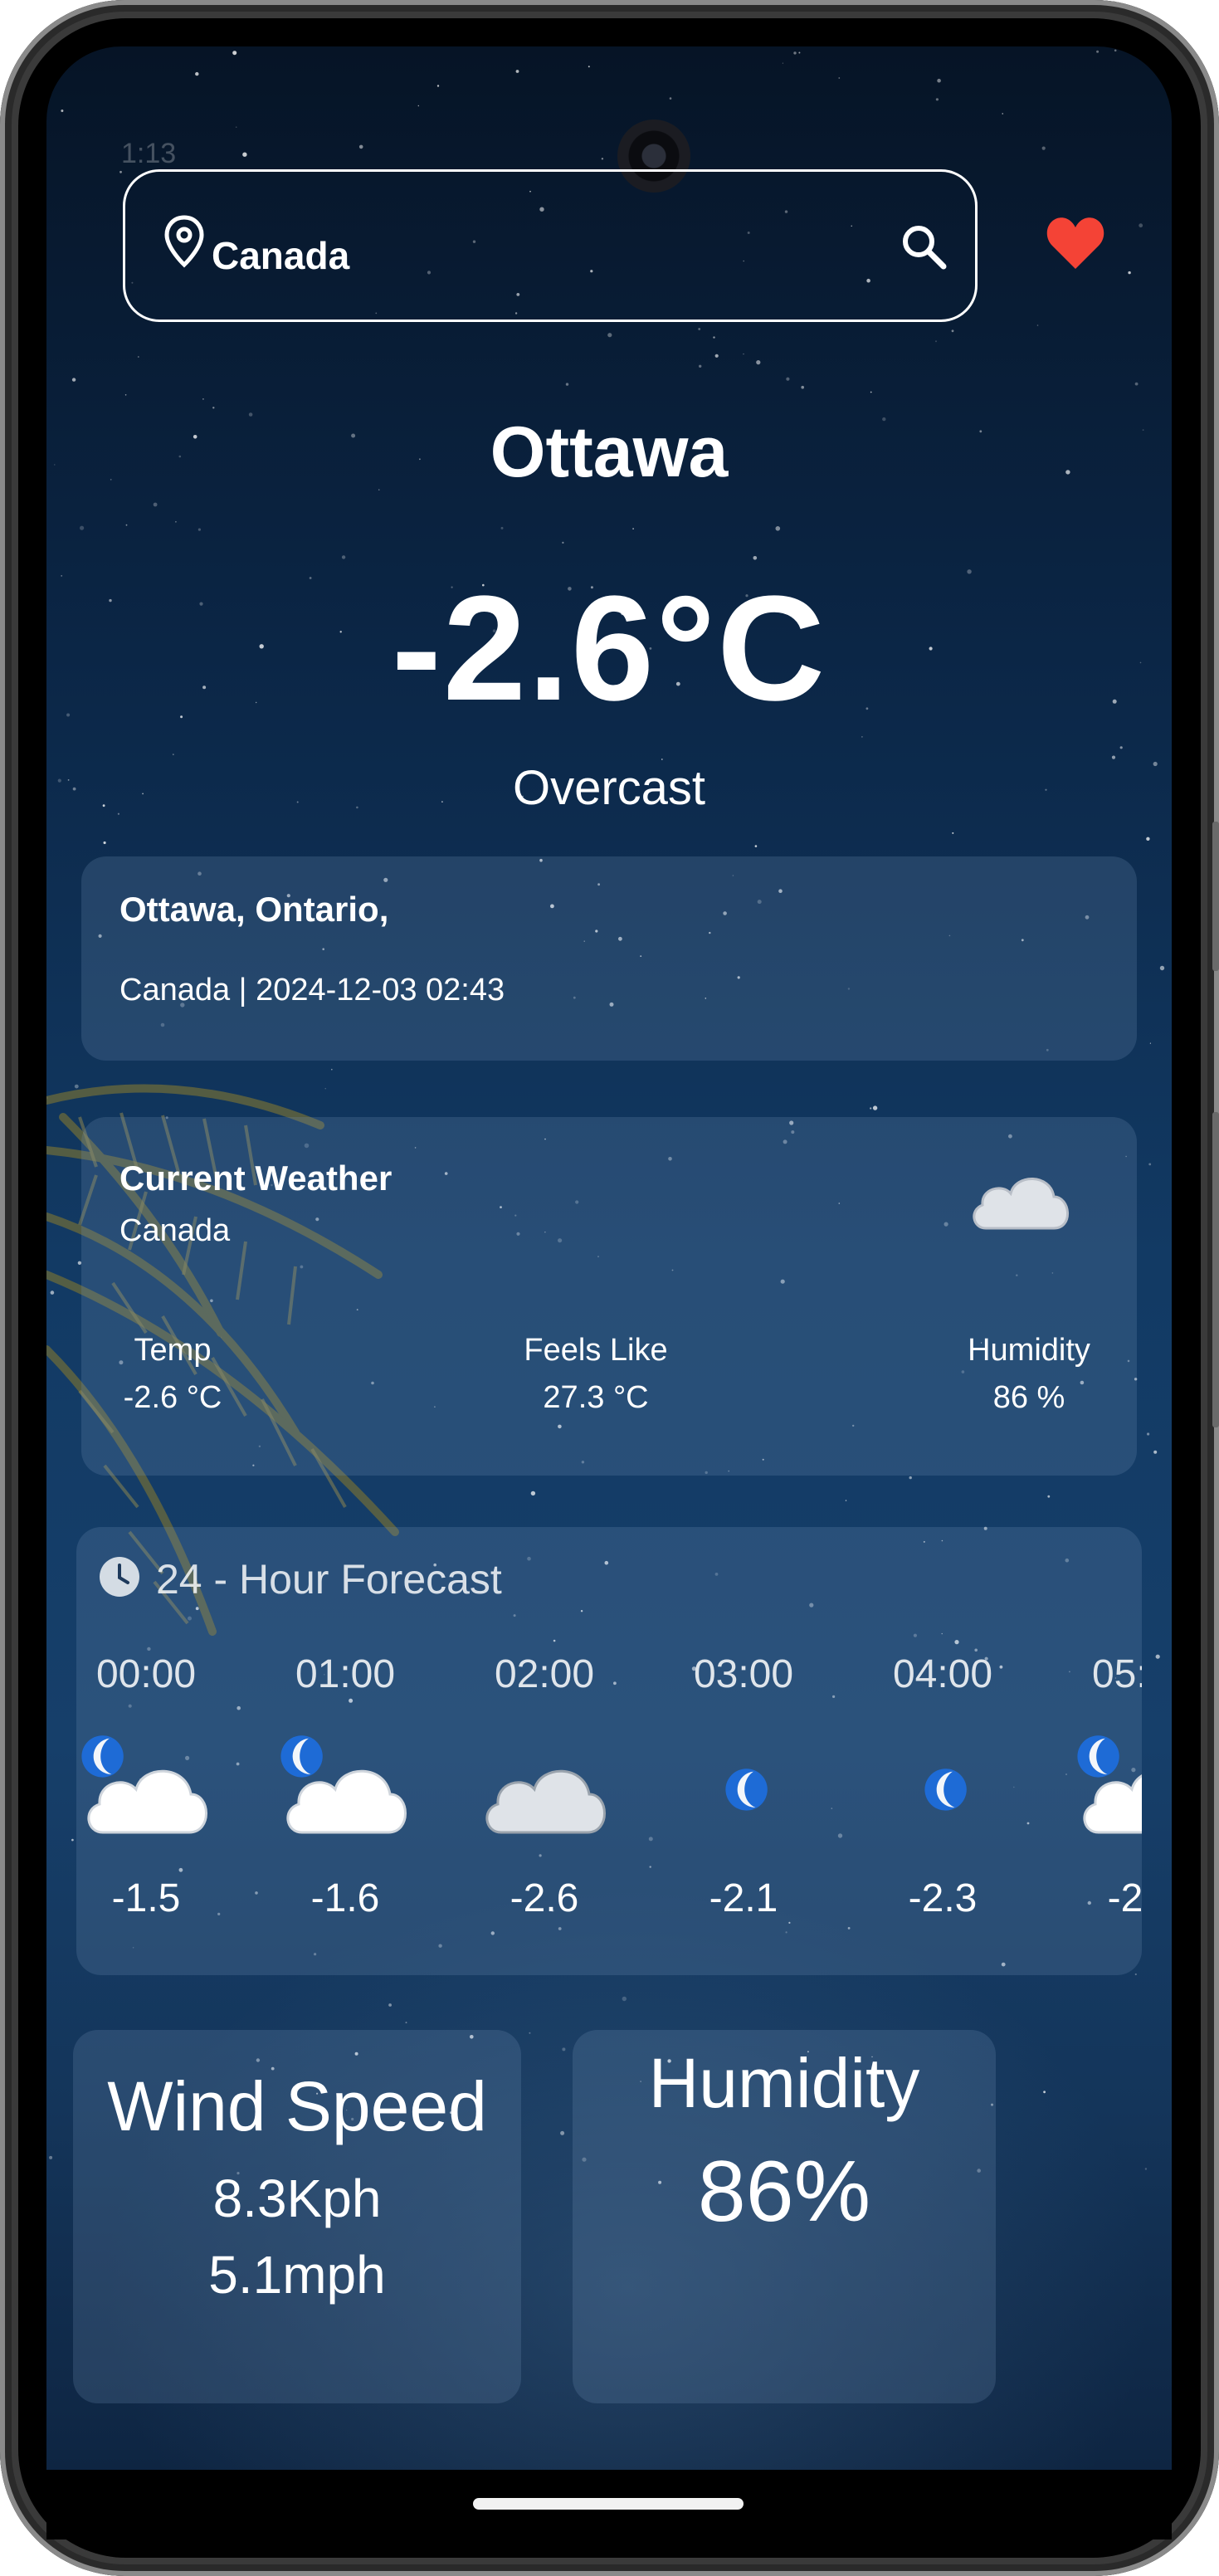 The image size is (1219, 2576). I want to click on forecast-hour-time: 05:00, so click(1117, 1674).